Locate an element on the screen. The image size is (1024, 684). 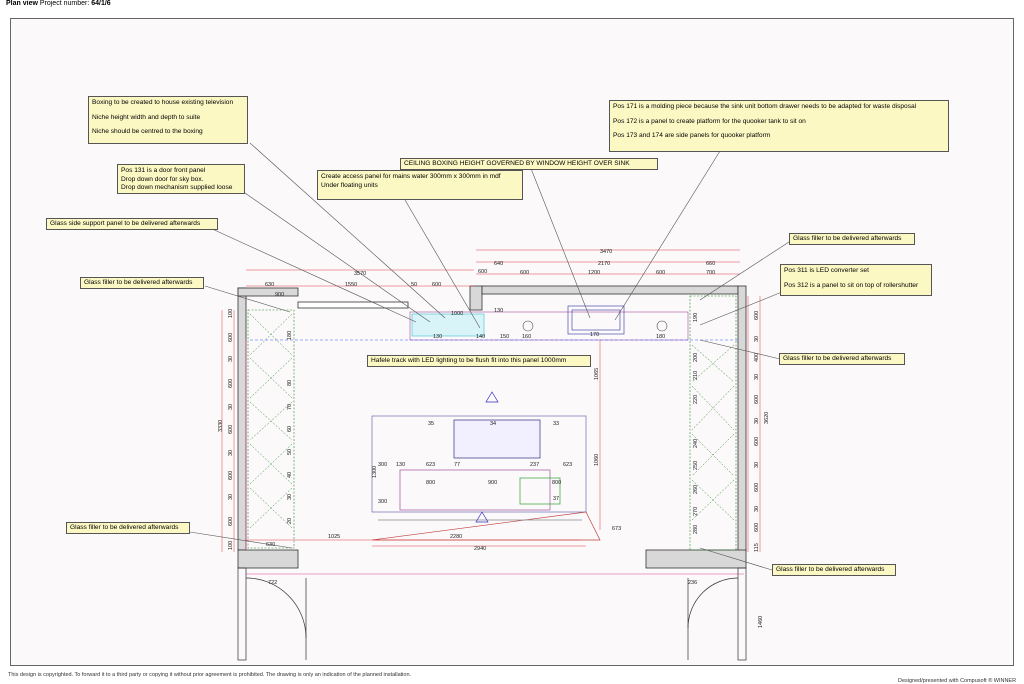
door-right-frame is located at coordinates (742, 614).